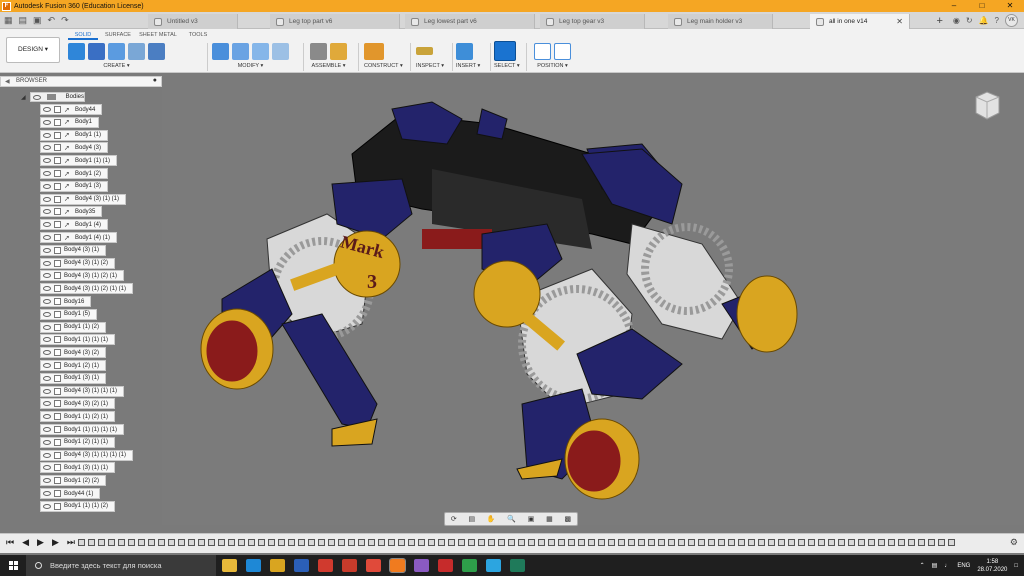 The image size is (1024, 576). What do you see at coordinates (82, 391) in the screenshot?
I see `browser-body-item: Body4 (3) (1) (1) (1)` at bounding box center [82, 391].